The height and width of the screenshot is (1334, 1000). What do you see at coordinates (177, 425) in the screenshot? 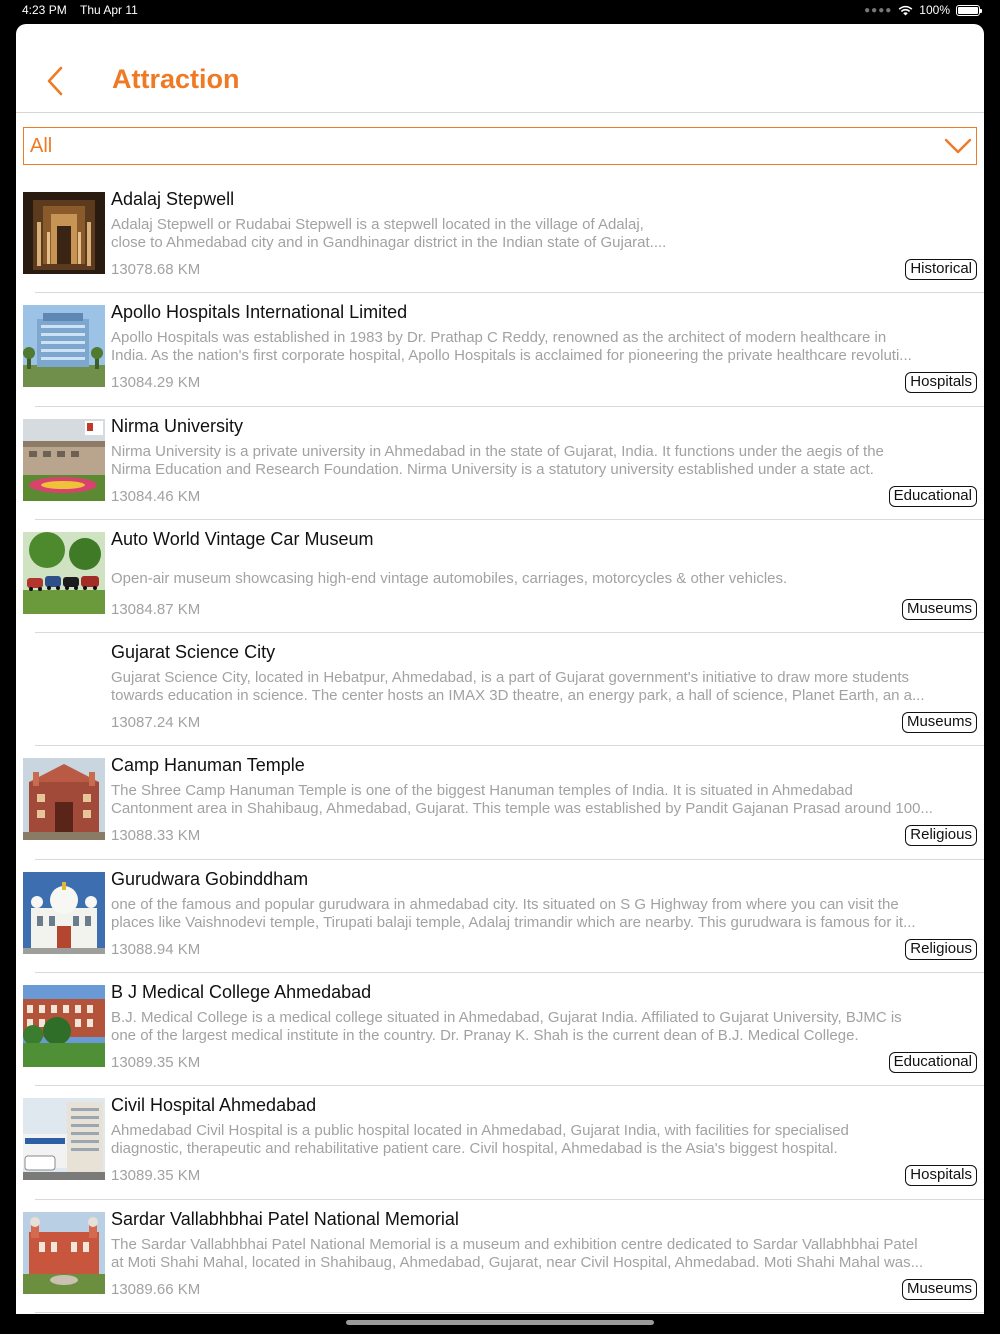
I see `attraction-name: Nirma University` at bounding box center [177, 425].